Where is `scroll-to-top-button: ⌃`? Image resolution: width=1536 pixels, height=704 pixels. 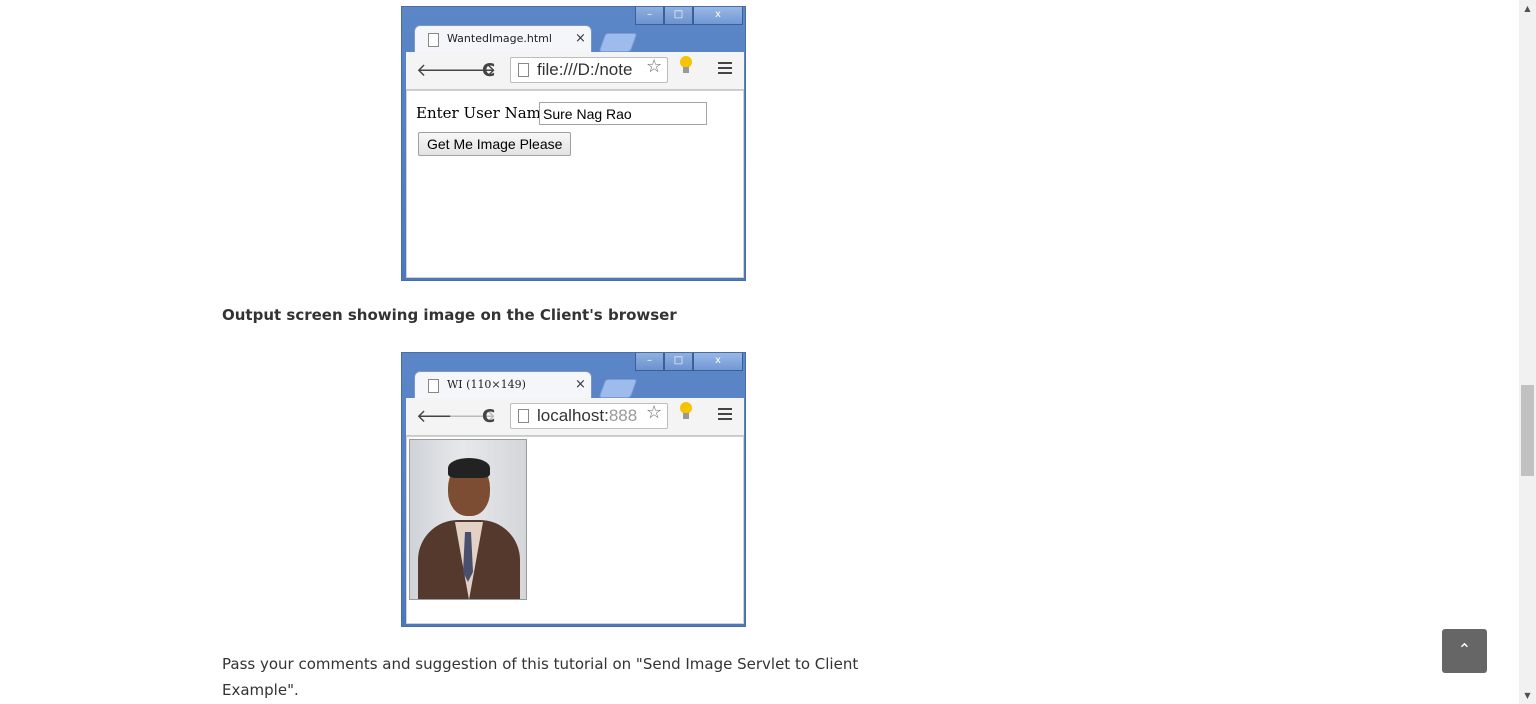
scroll-to-top-button: ⌃ is located at coordinates (1464, 651).